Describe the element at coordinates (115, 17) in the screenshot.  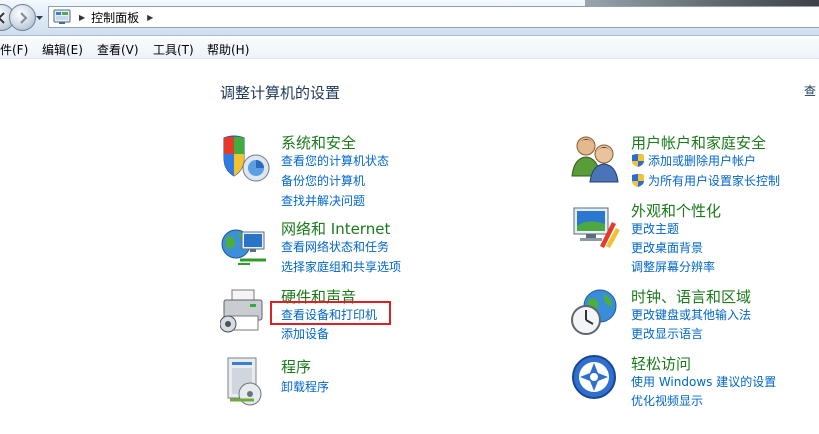
I see `breadcrumb-control-panel: 控制面板` at that location.